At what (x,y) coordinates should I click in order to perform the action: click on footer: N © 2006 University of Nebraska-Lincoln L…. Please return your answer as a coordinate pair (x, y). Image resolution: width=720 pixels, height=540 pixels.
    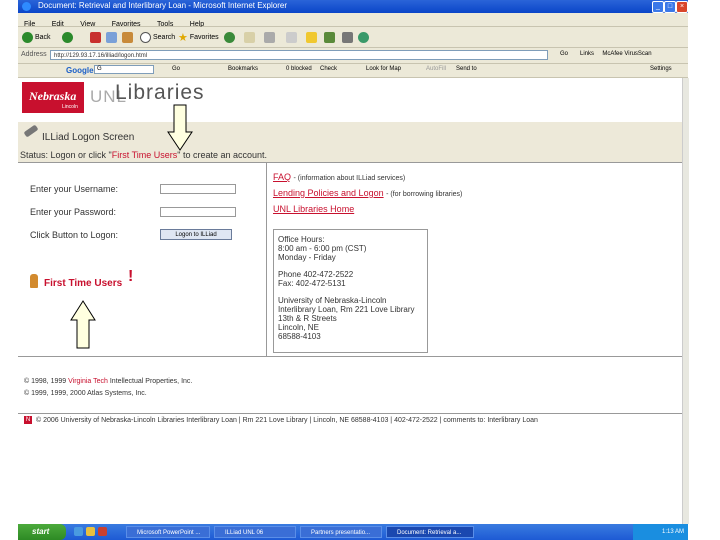
    Looking at the image, I should click on (281, 420).